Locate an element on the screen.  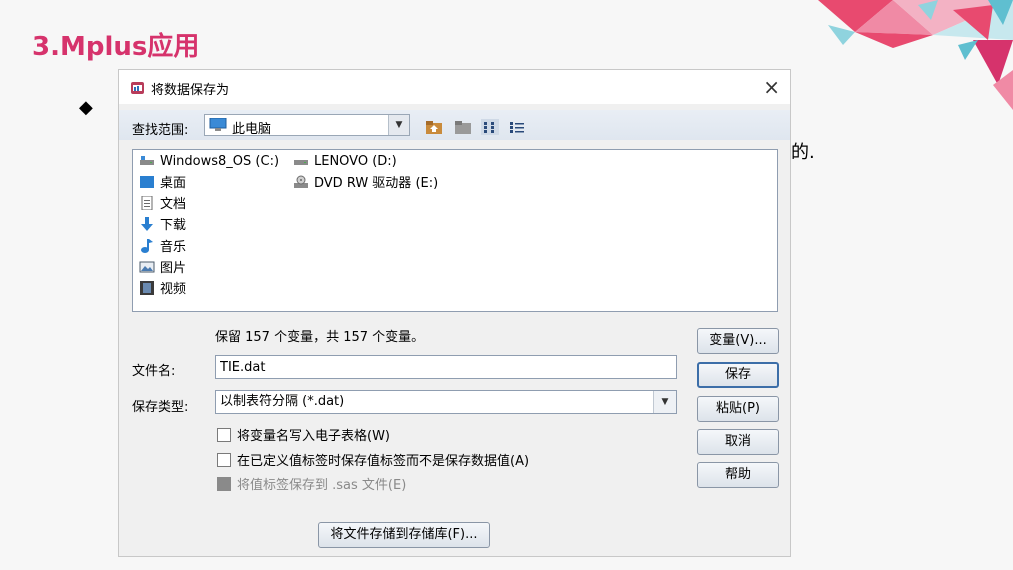
filename-label: 文件名: is located at coordinates (154, 371).